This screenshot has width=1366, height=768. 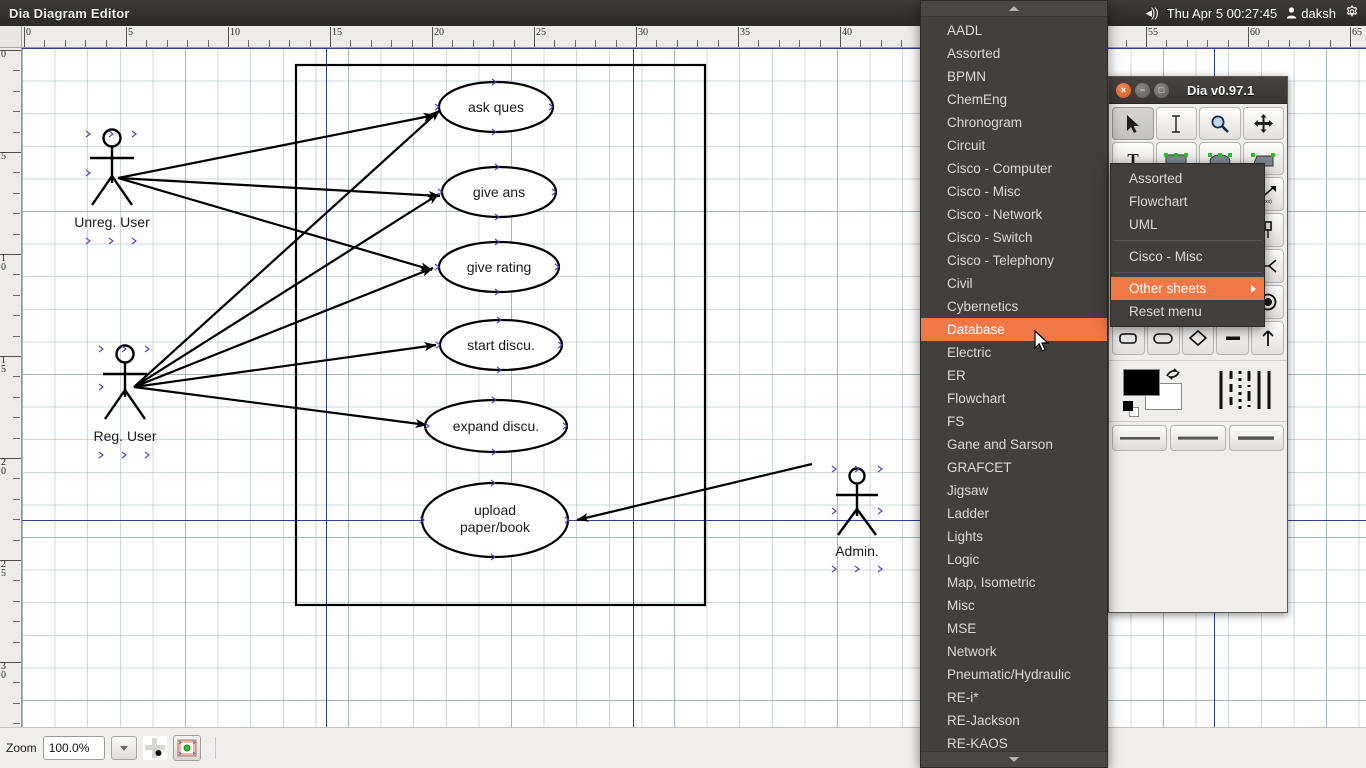 I want to click on foreground-color-swatch, so click(x=1141, y=382).